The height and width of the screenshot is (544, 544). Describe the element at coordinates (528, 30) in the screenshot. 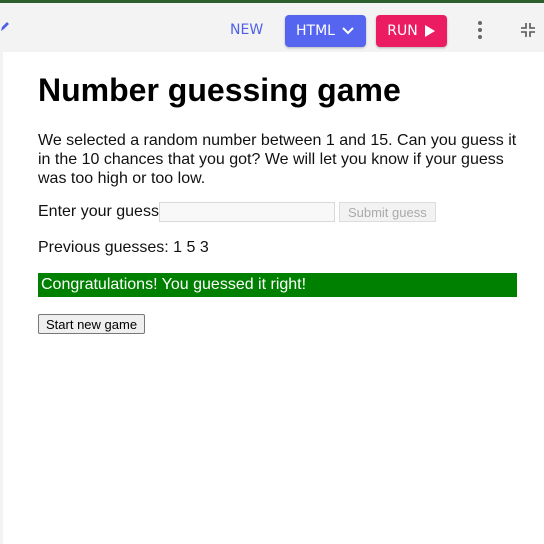

I see `collapse-icon` at that location.